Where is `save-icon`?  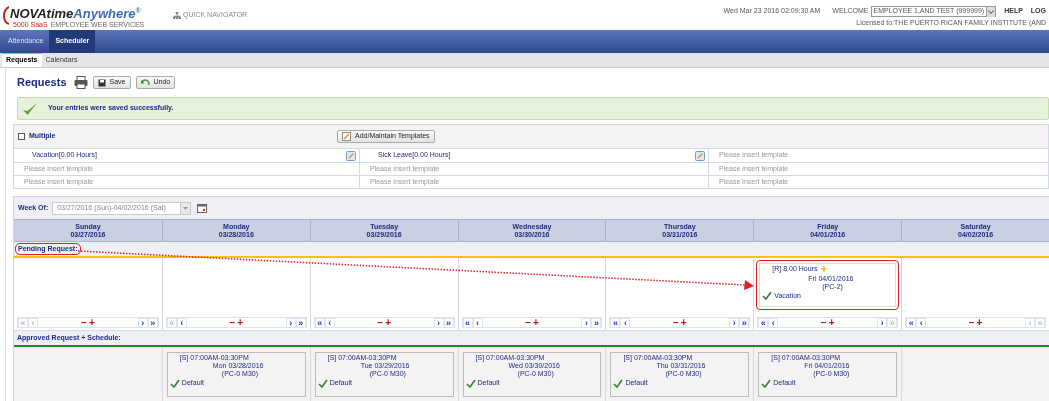 save-icon is located at coordinates (101, 82).